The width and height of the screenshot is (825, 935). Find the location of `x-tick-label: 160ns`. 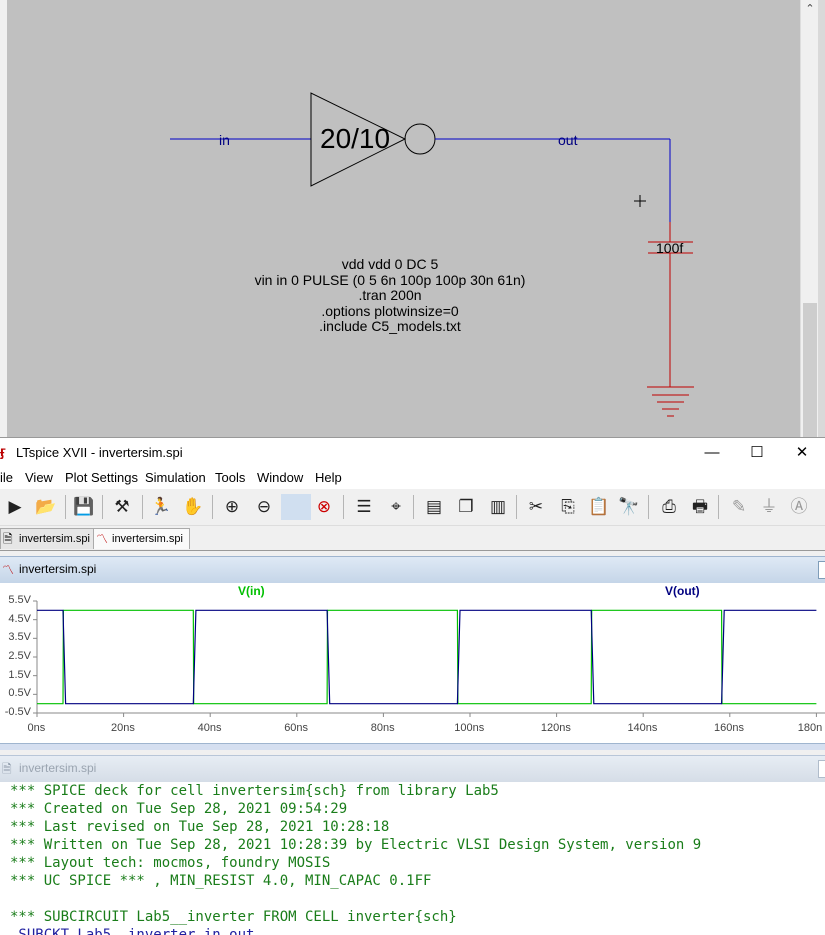

x-tick-label: 160ns is located at coordinates (729, 728).